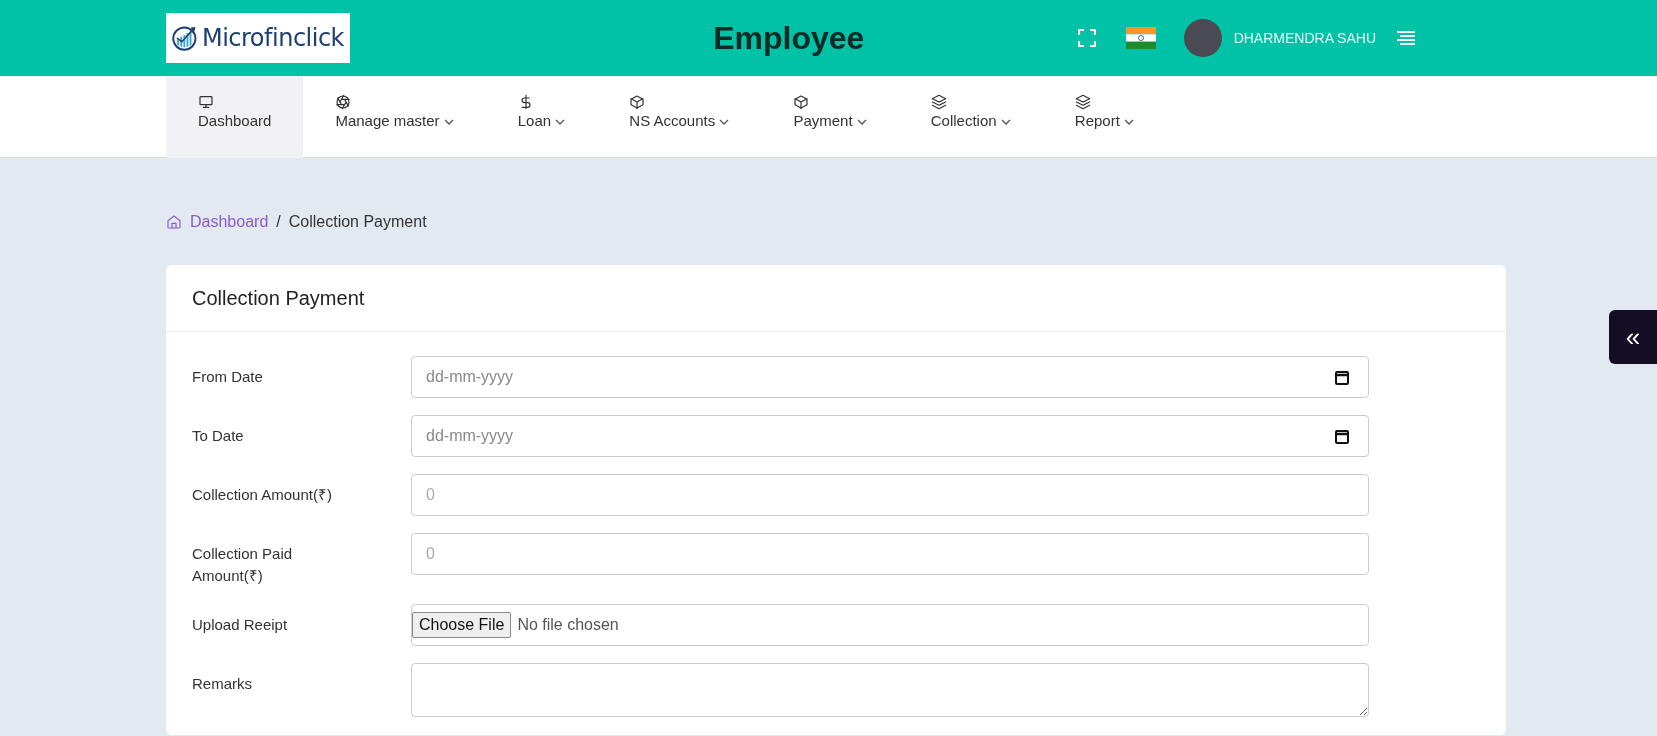 This screenshot has height=736, width=1657. What do you see at coordinates (217, 221) in the screenshot?
I see `breadcrumb-link: Dashboard` at bounding box center [217, 221].